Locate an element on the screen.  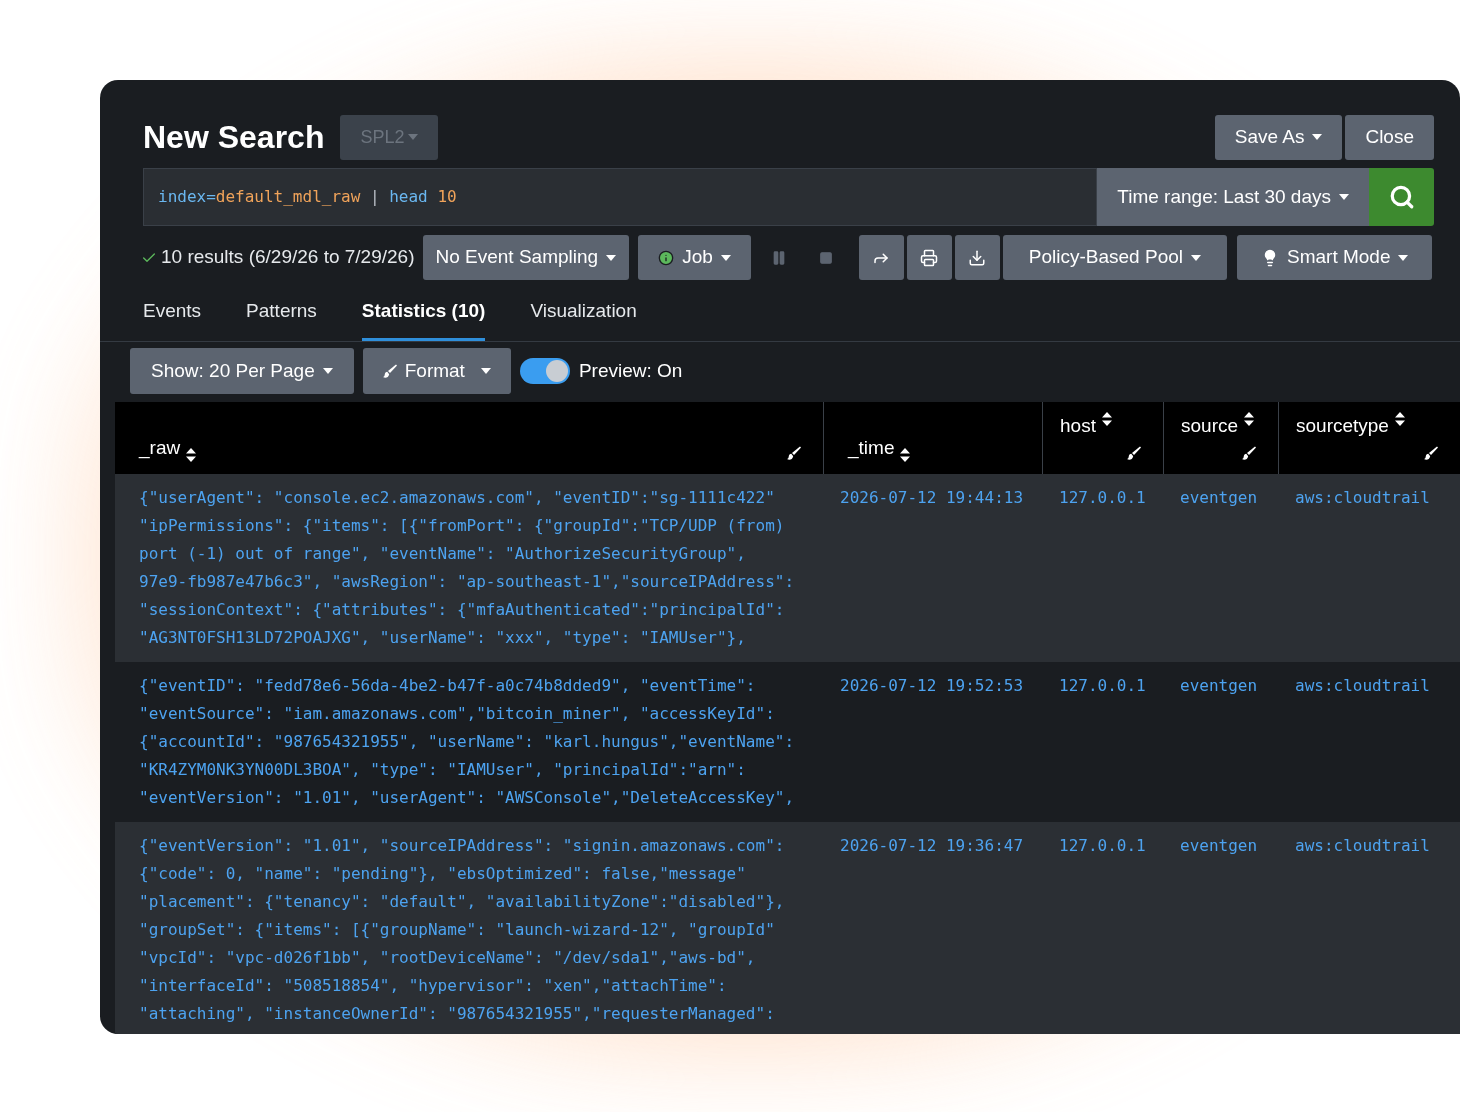
preview-label: Preview: On is located at coordinates (630, 370).